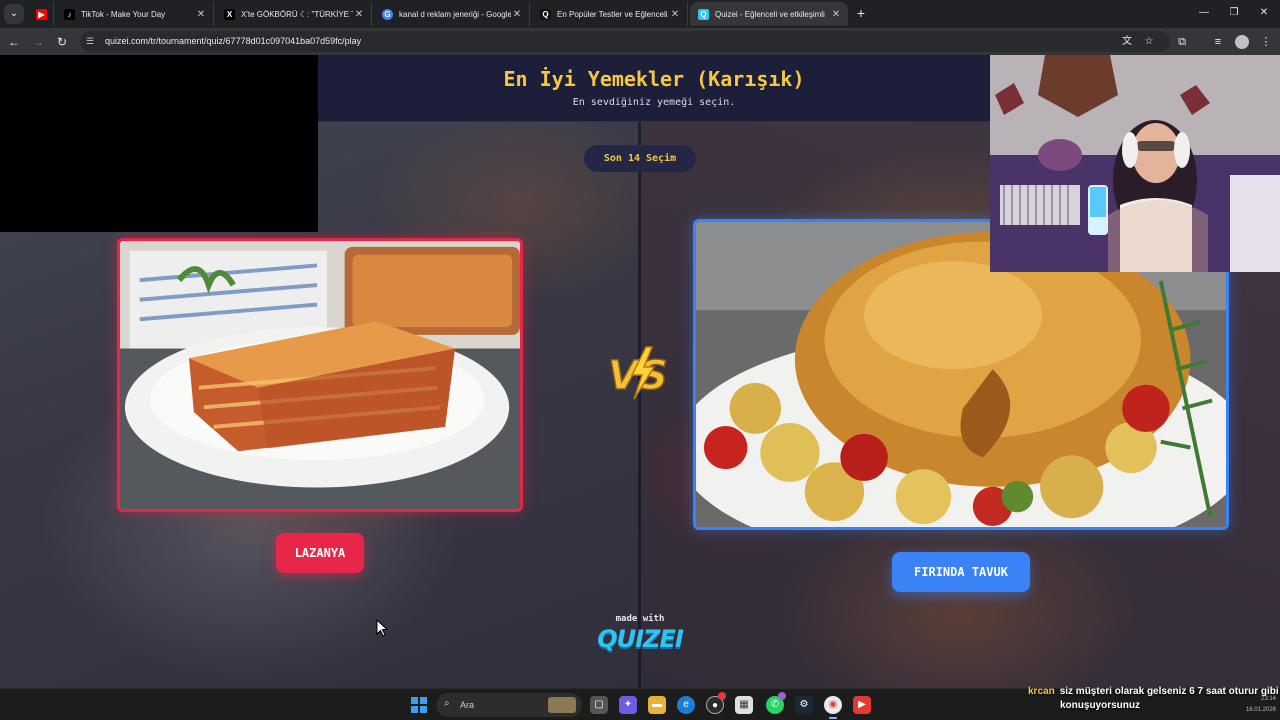 The image size is (1280, 720). What do you see at coordinates (229, 14) in the screenshot?
I see `x-icon: X` at bounding box center [229, 14].